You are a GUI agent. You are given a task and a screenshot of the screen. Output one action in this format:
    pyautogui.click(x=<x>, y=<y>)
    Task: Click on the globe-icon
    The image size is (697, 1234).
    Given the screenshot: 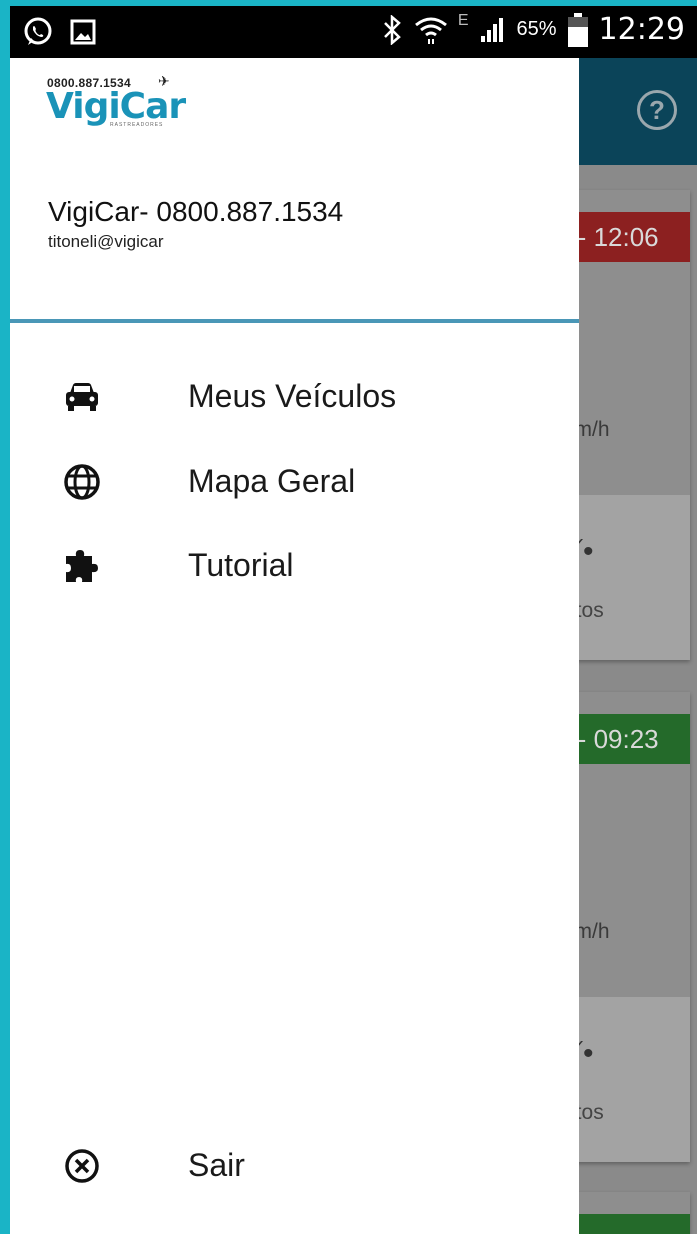 What is the action you would take?
    pyautogui.click(x=82, y=482)
    